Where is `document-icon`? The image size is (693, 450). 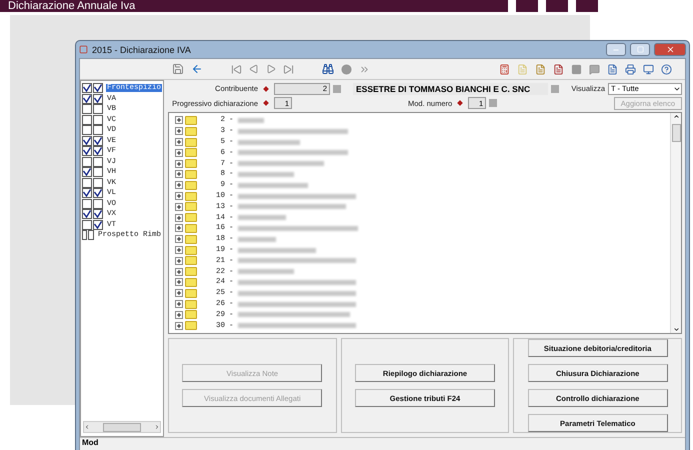
document-icon is located at coordinates (540, 69).